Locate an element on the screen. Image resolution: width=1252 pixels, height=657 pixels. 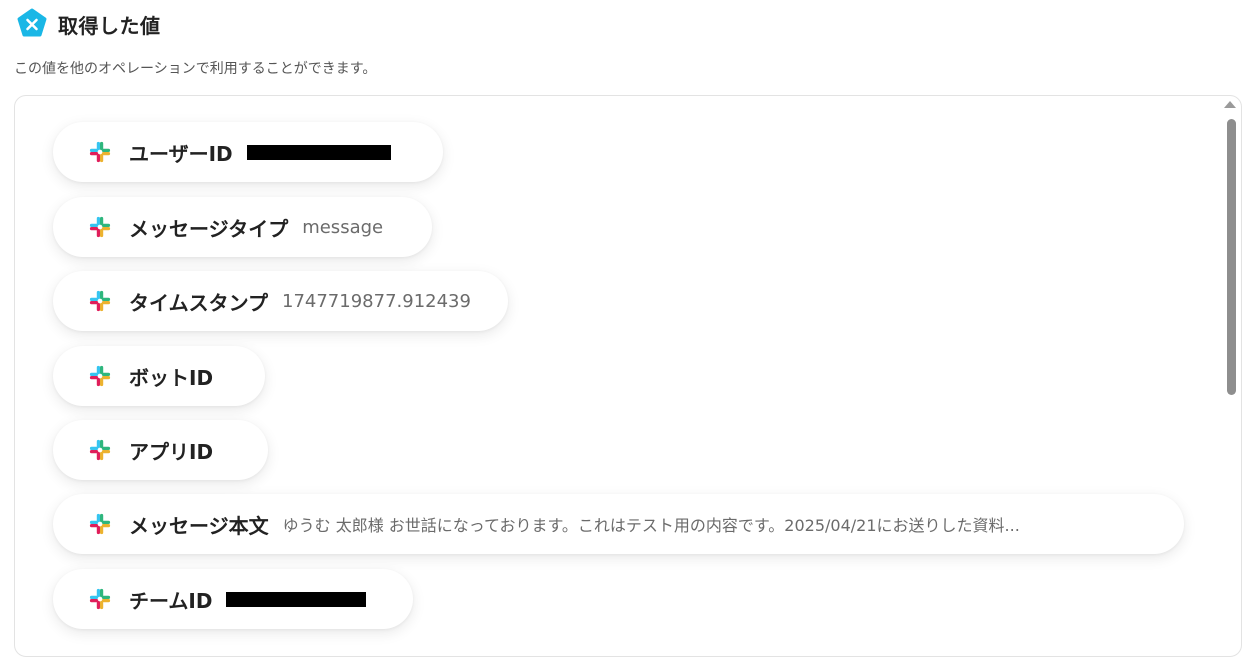
x-variable-icon is located at coordinates (32, 24).